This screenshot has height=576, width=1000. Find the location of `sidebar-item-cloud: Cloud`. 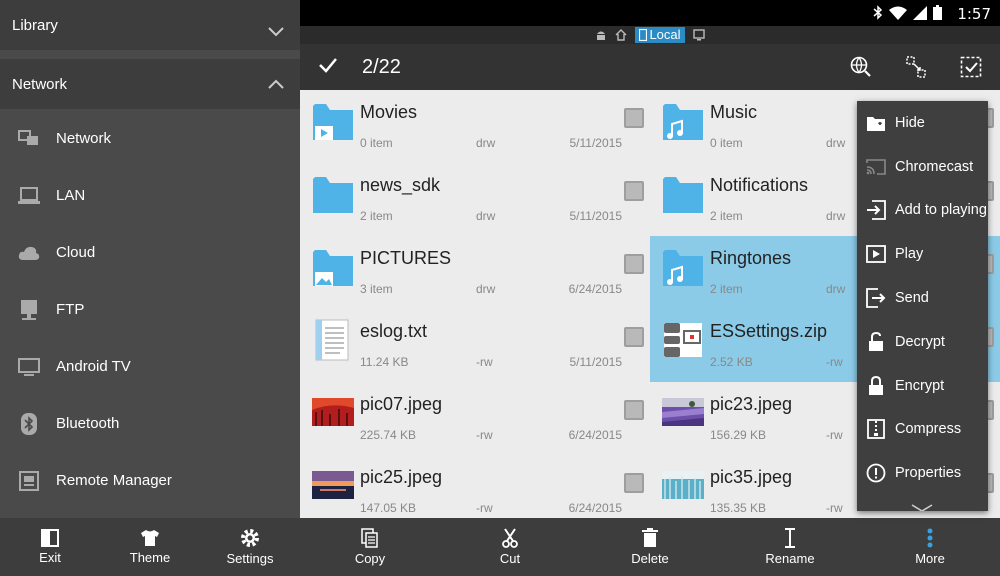

sidebar-item-cloud: Cloud is located at coordinates (150, 252).